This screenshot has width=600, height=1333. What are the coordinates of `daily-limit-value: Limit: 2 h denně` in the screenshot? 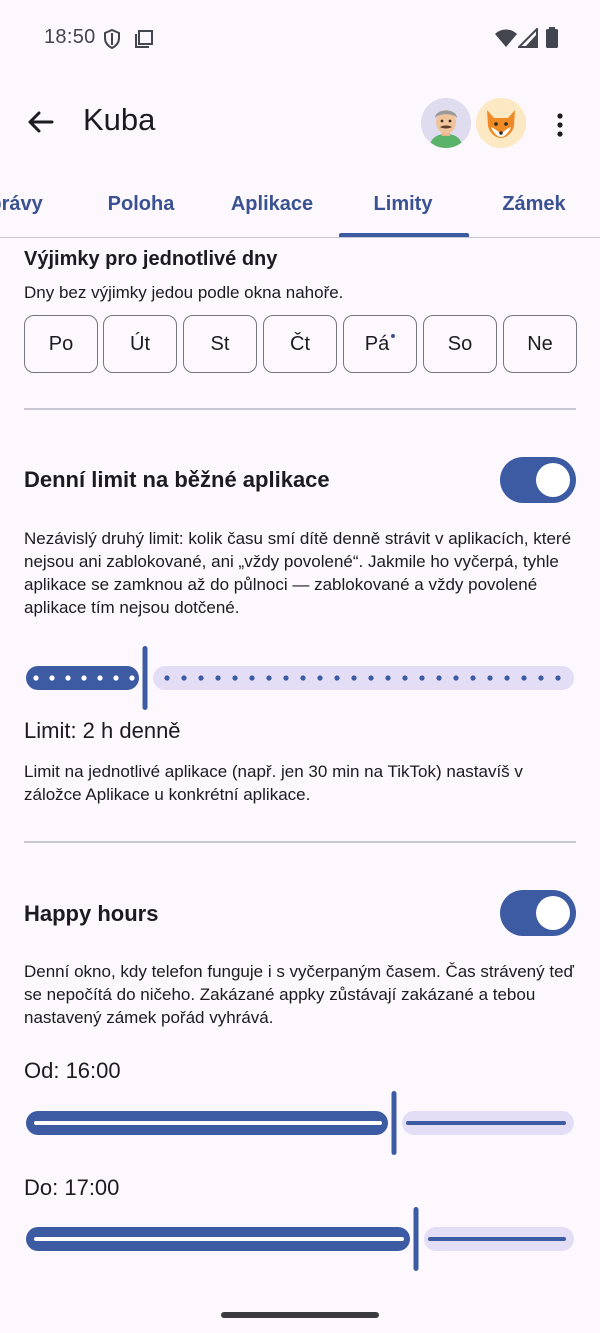 It's located at (102, 730).